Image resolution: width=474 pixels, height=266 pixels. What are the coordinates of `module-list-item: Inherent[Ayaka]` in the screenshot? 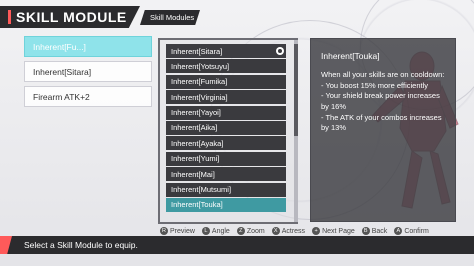 It's located at (226, 143).